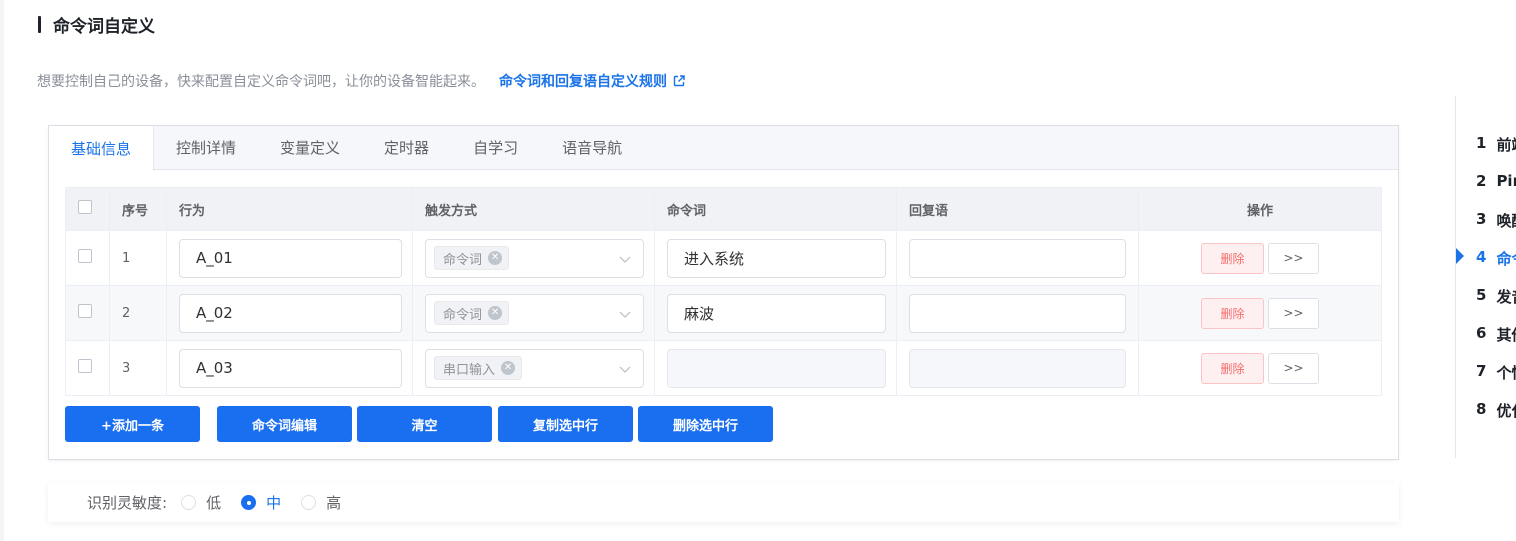  Describe the element at coordinates (1506, 221) in the screenshot. I see `toc-text: 唤醒` at that location.